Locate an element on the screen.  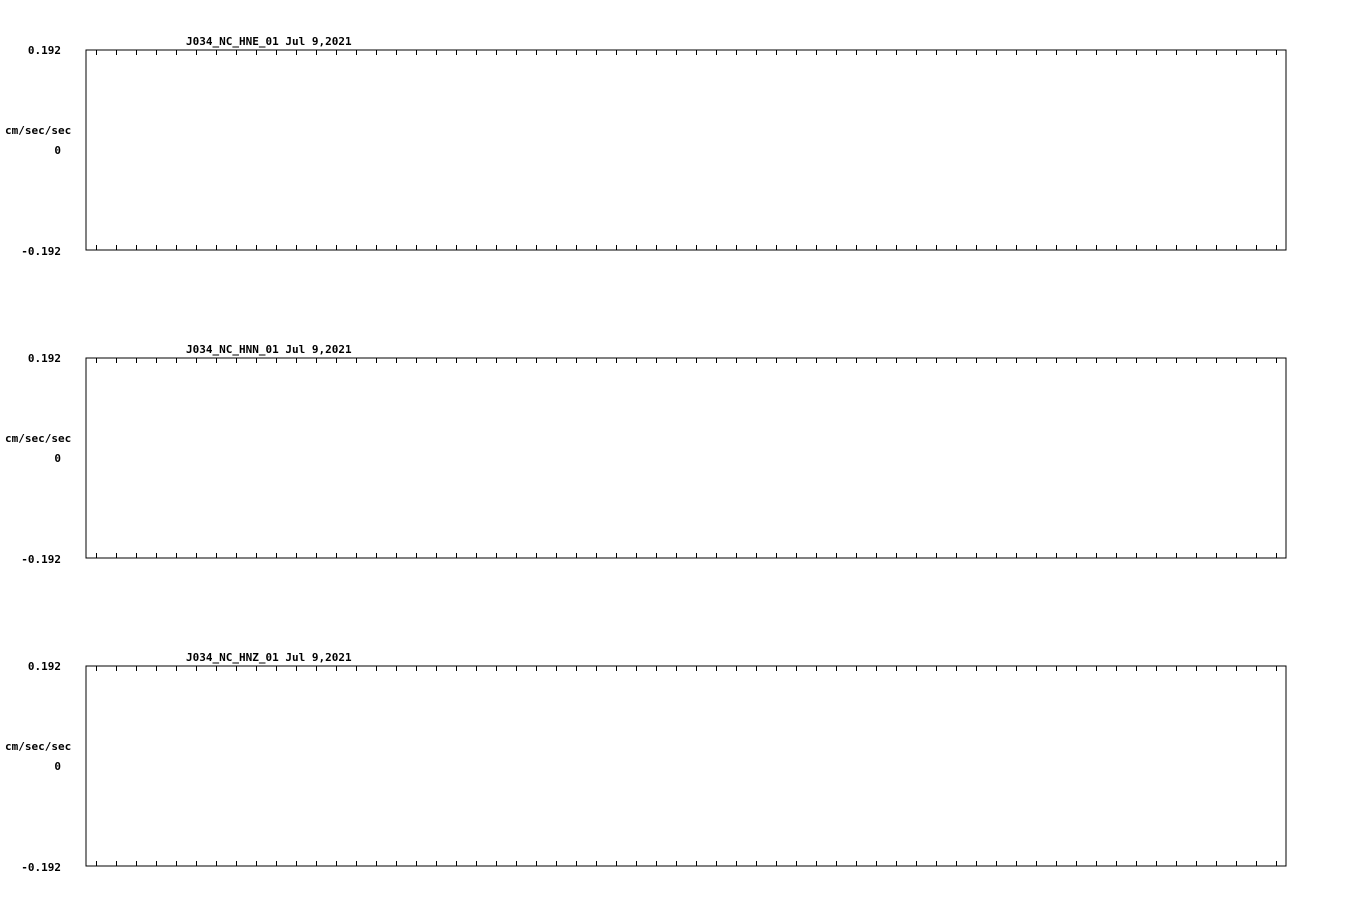
chart-title: J034_NC_HNE_01 Jul 9,2021 is located at coordinates (269, 41).